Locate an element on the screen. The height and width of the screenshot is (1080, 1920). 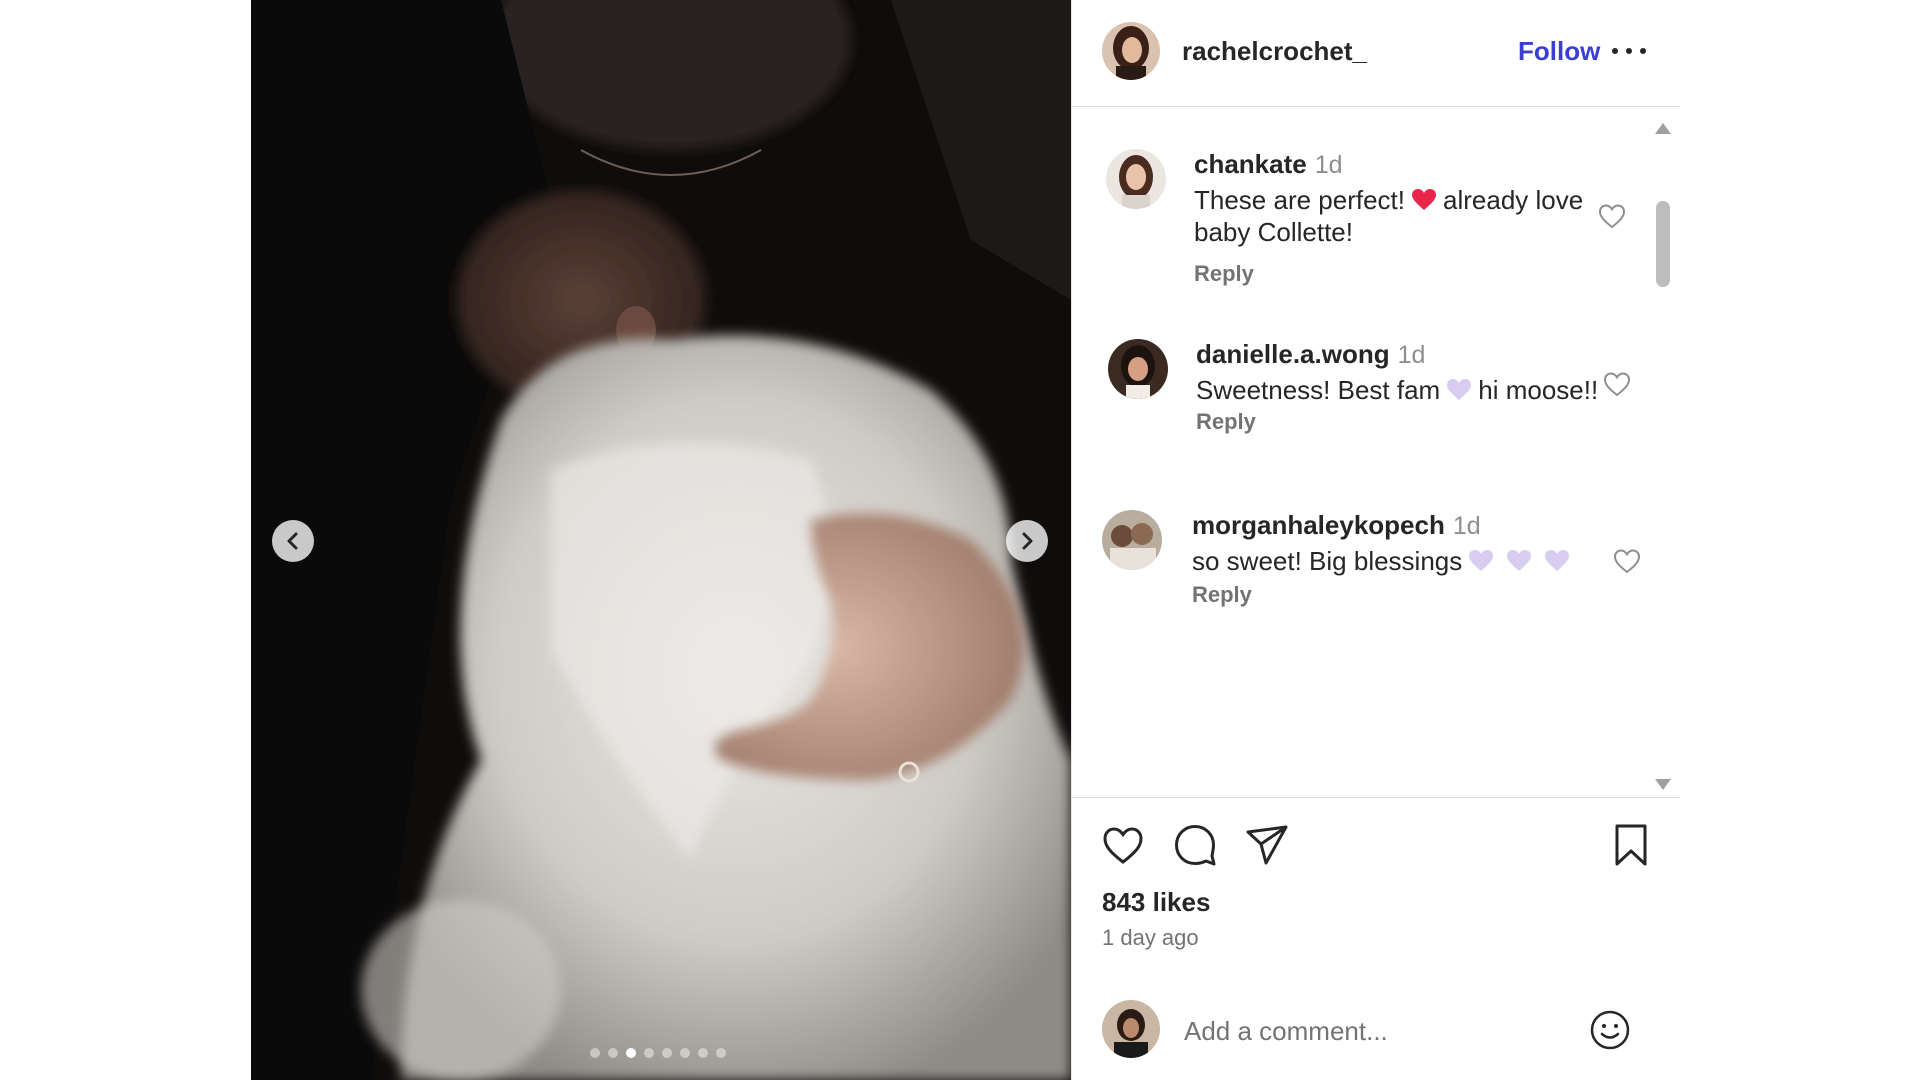
current-user-avatar is located at coordinates (1131, 1029).